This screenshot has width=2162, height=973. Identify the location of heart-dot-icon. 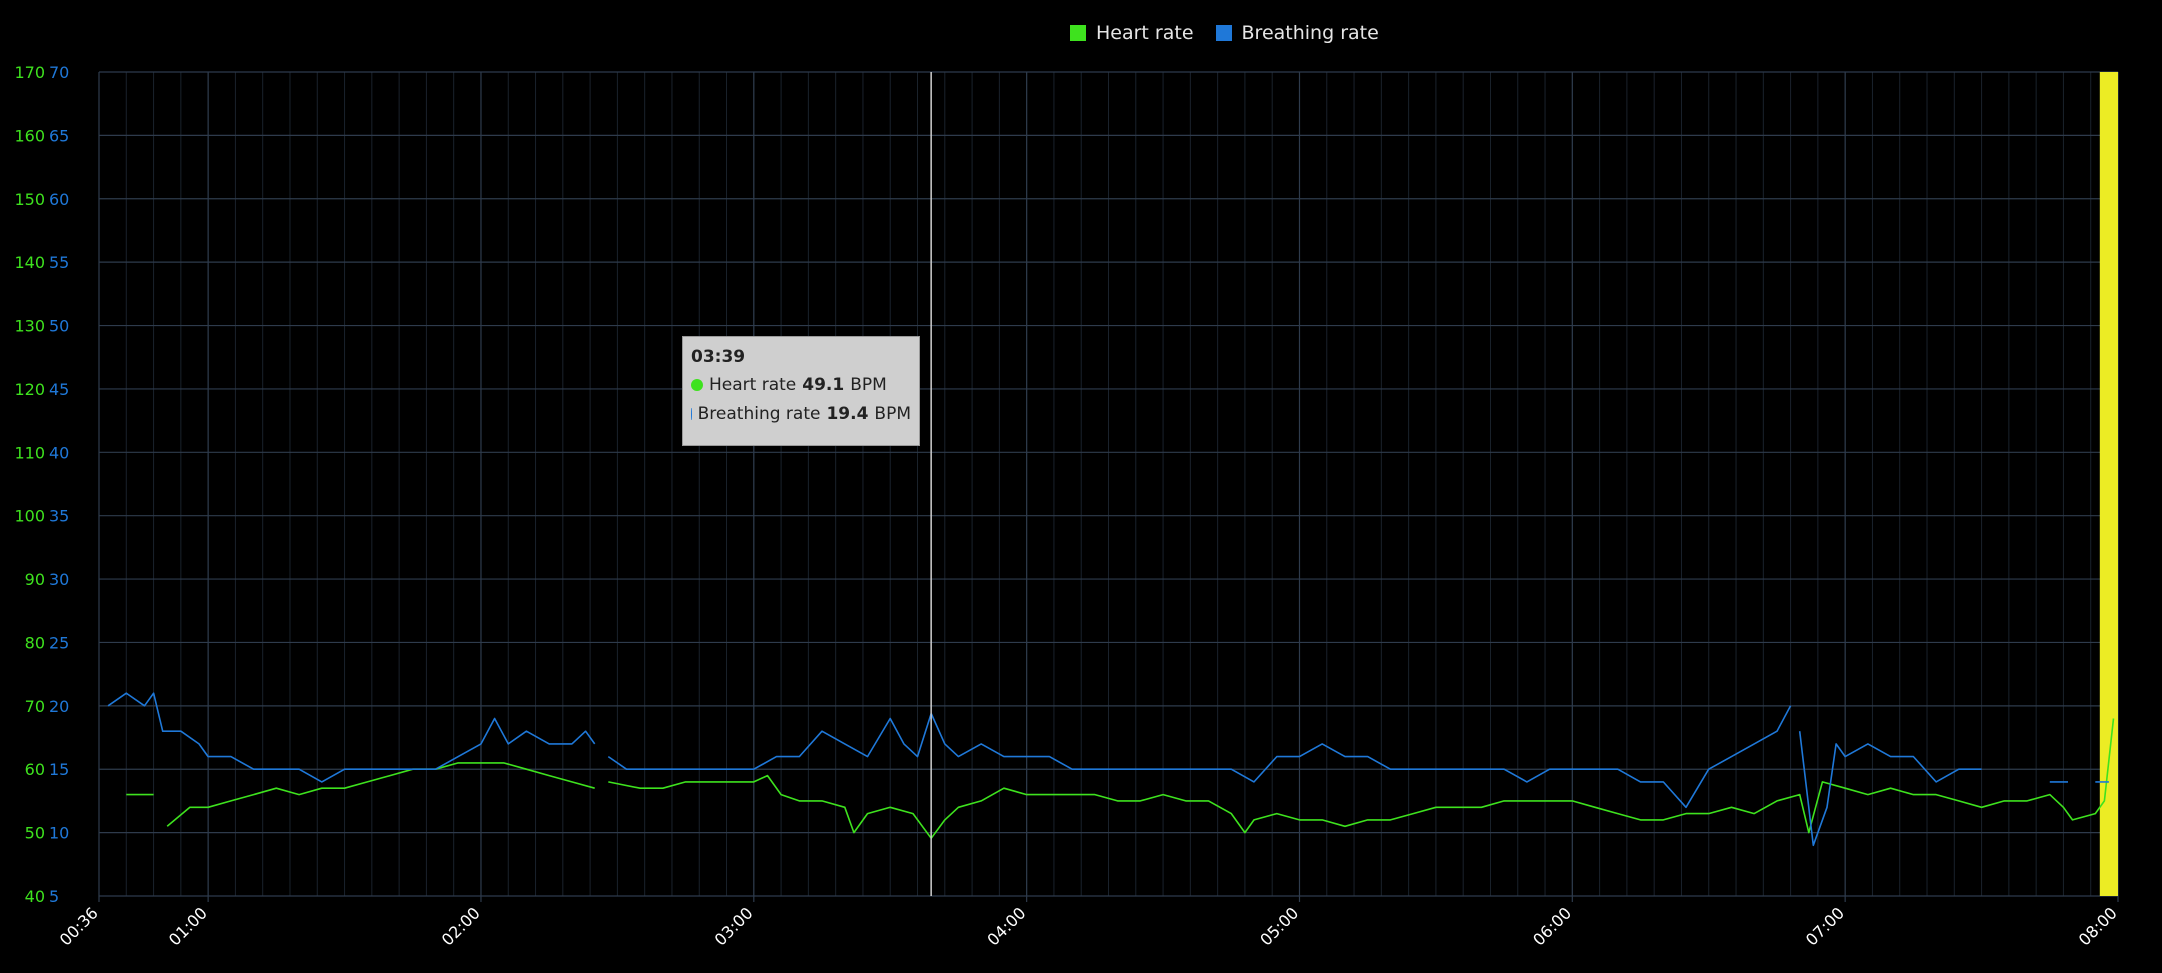
(697, 385).